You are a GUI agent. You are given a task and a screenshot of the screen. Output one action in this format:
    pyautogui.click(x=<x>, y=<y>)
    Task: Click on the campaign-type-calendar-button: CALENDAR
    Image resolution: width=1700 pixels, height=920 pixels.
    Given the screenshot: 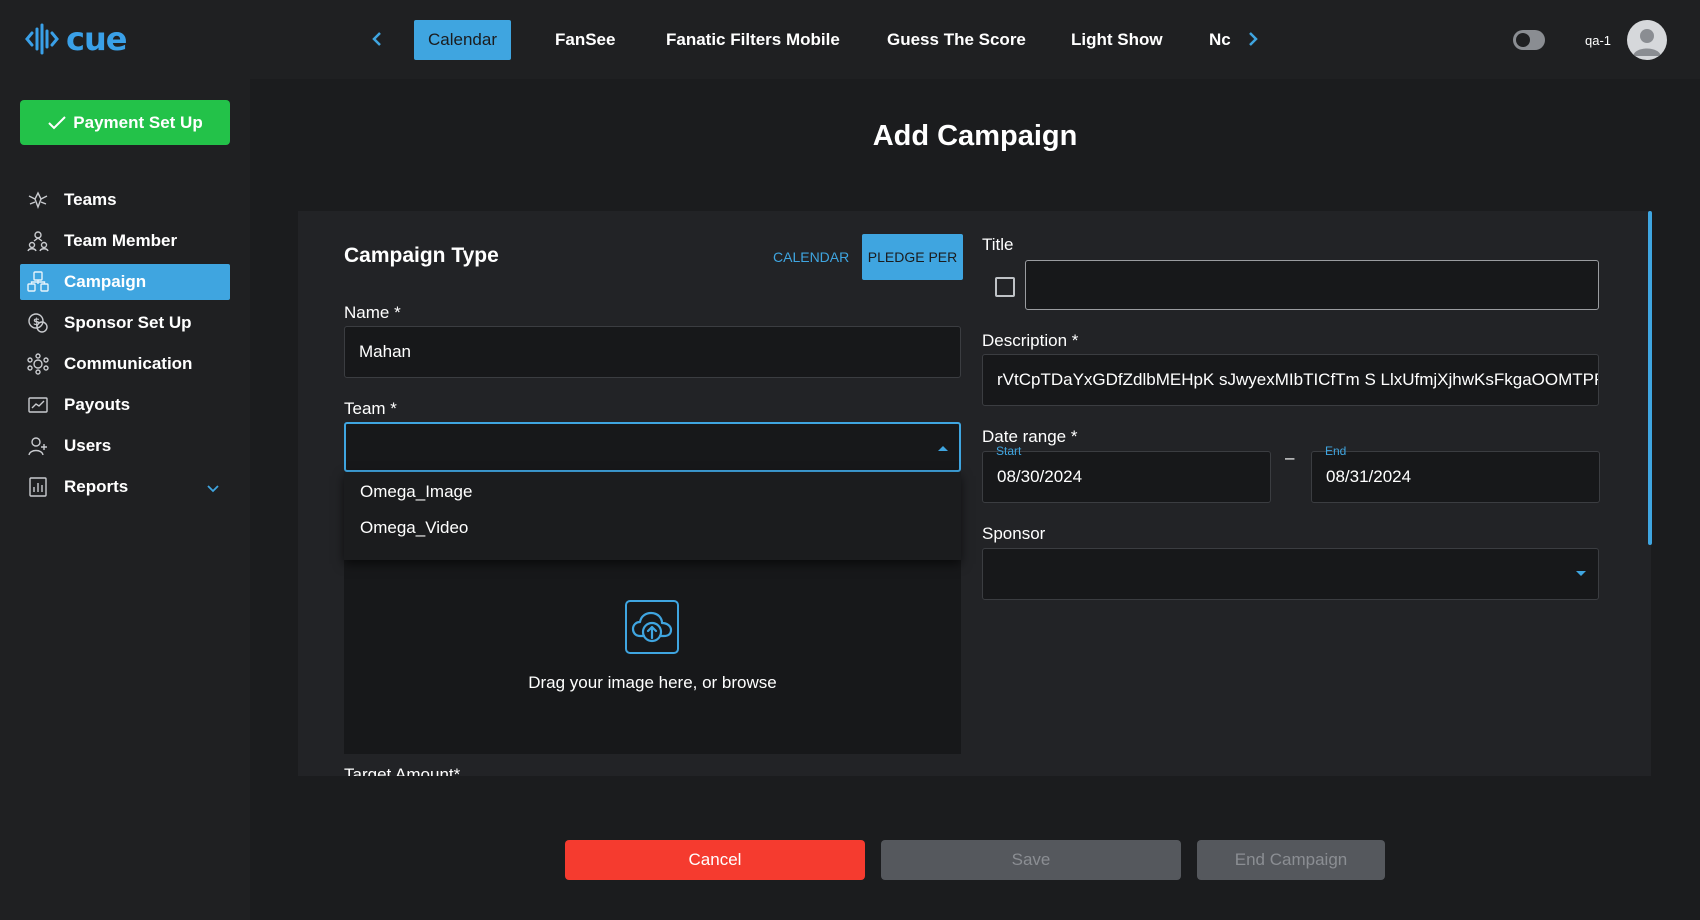 What is the action you would take?
    pyautogui.click(x=811, y=257)
    